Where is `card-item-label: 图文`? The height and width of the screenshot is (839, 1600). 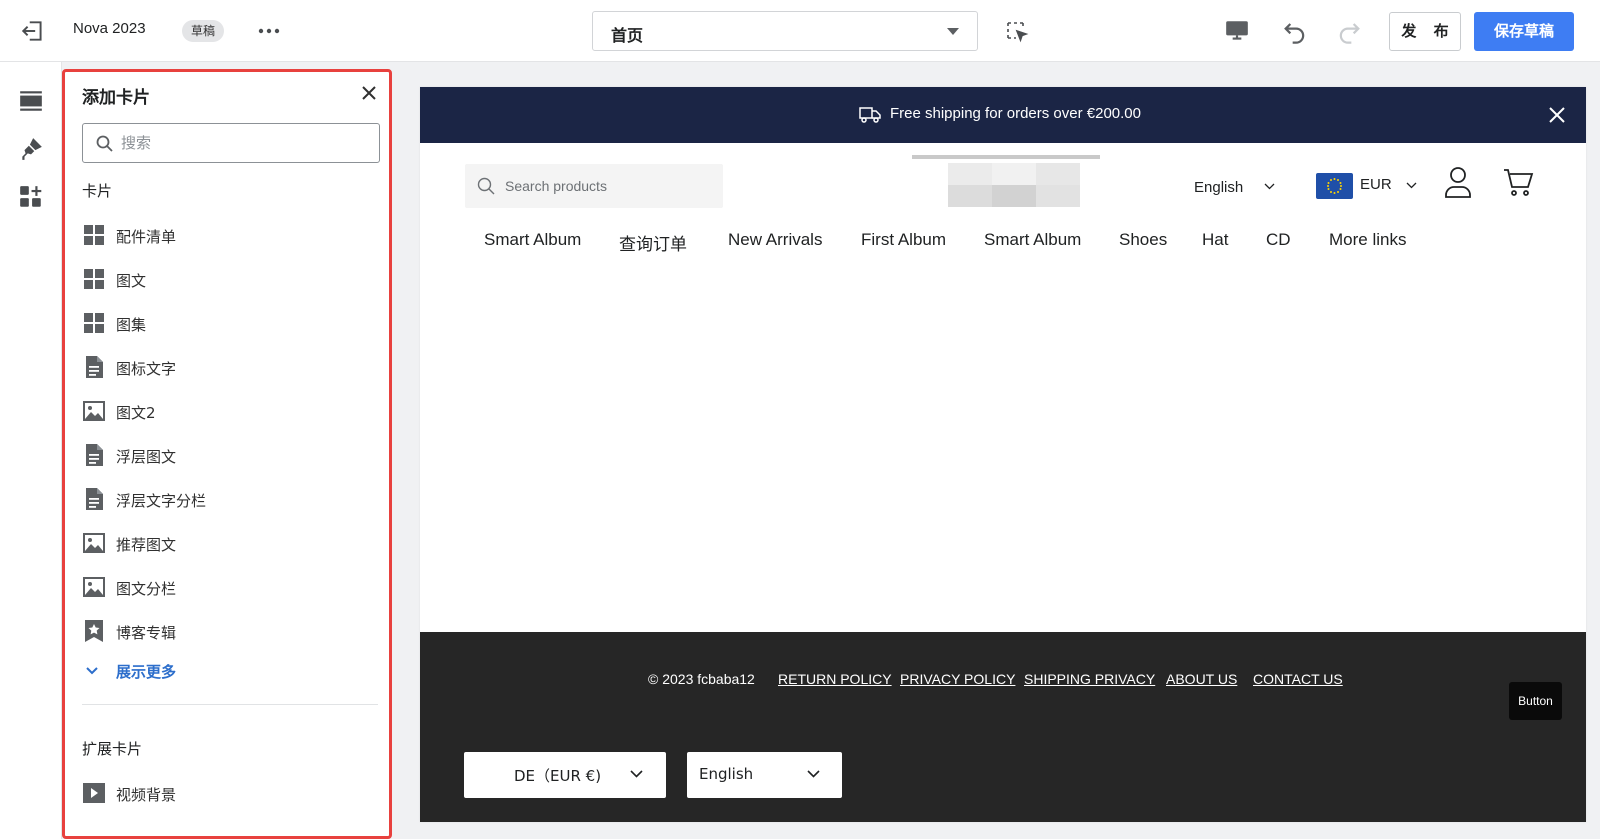
card-item-label: 图文 is located at coordinates (131, 281).